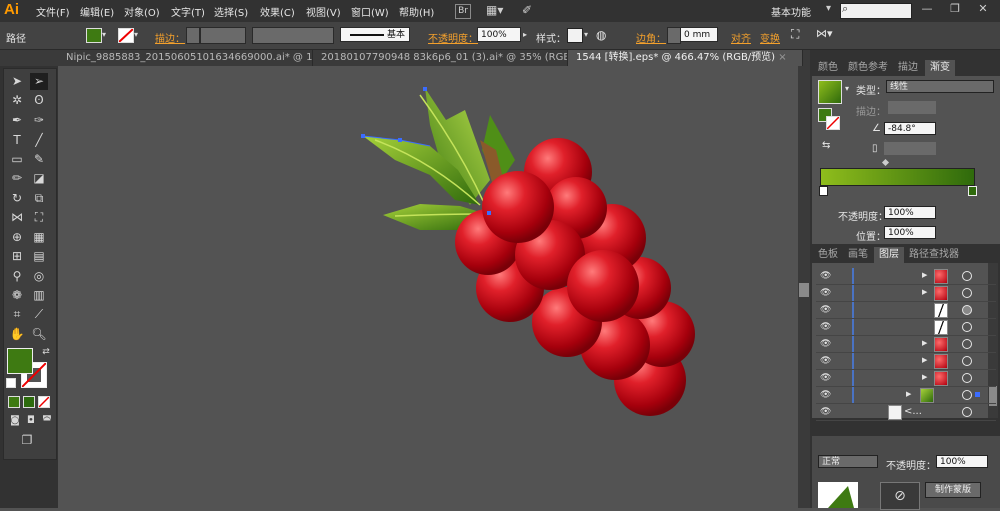  What do you see at coordinates (868, 68) in the screenshot?
I see `tab-color-guide: 颜色参考` at bounding box center [868, 68].